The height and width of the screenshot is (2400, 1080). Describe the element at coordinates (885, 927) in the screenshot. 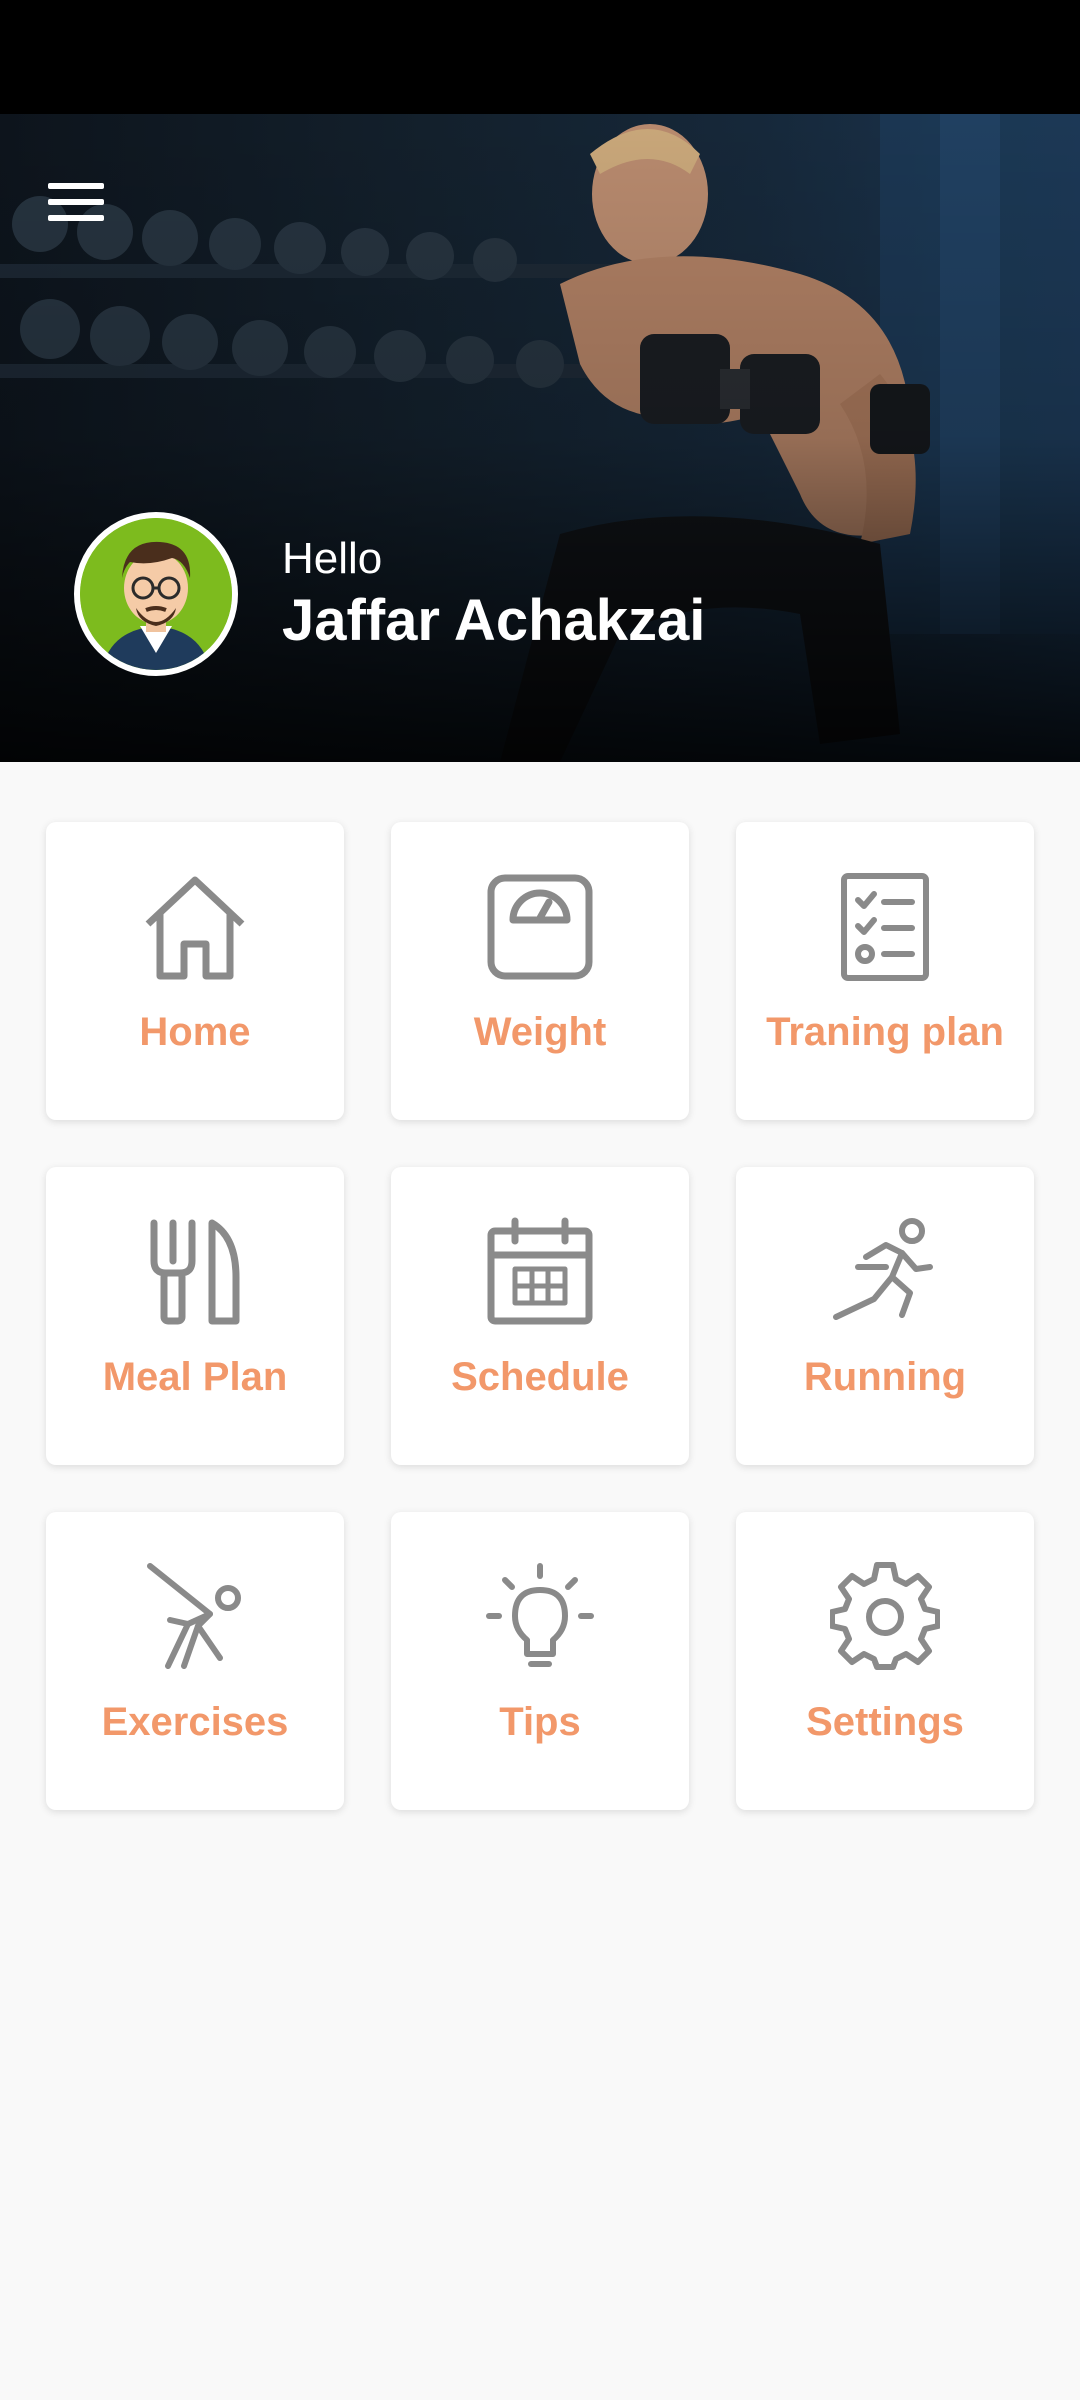

I see `checklist-icon` at that location.